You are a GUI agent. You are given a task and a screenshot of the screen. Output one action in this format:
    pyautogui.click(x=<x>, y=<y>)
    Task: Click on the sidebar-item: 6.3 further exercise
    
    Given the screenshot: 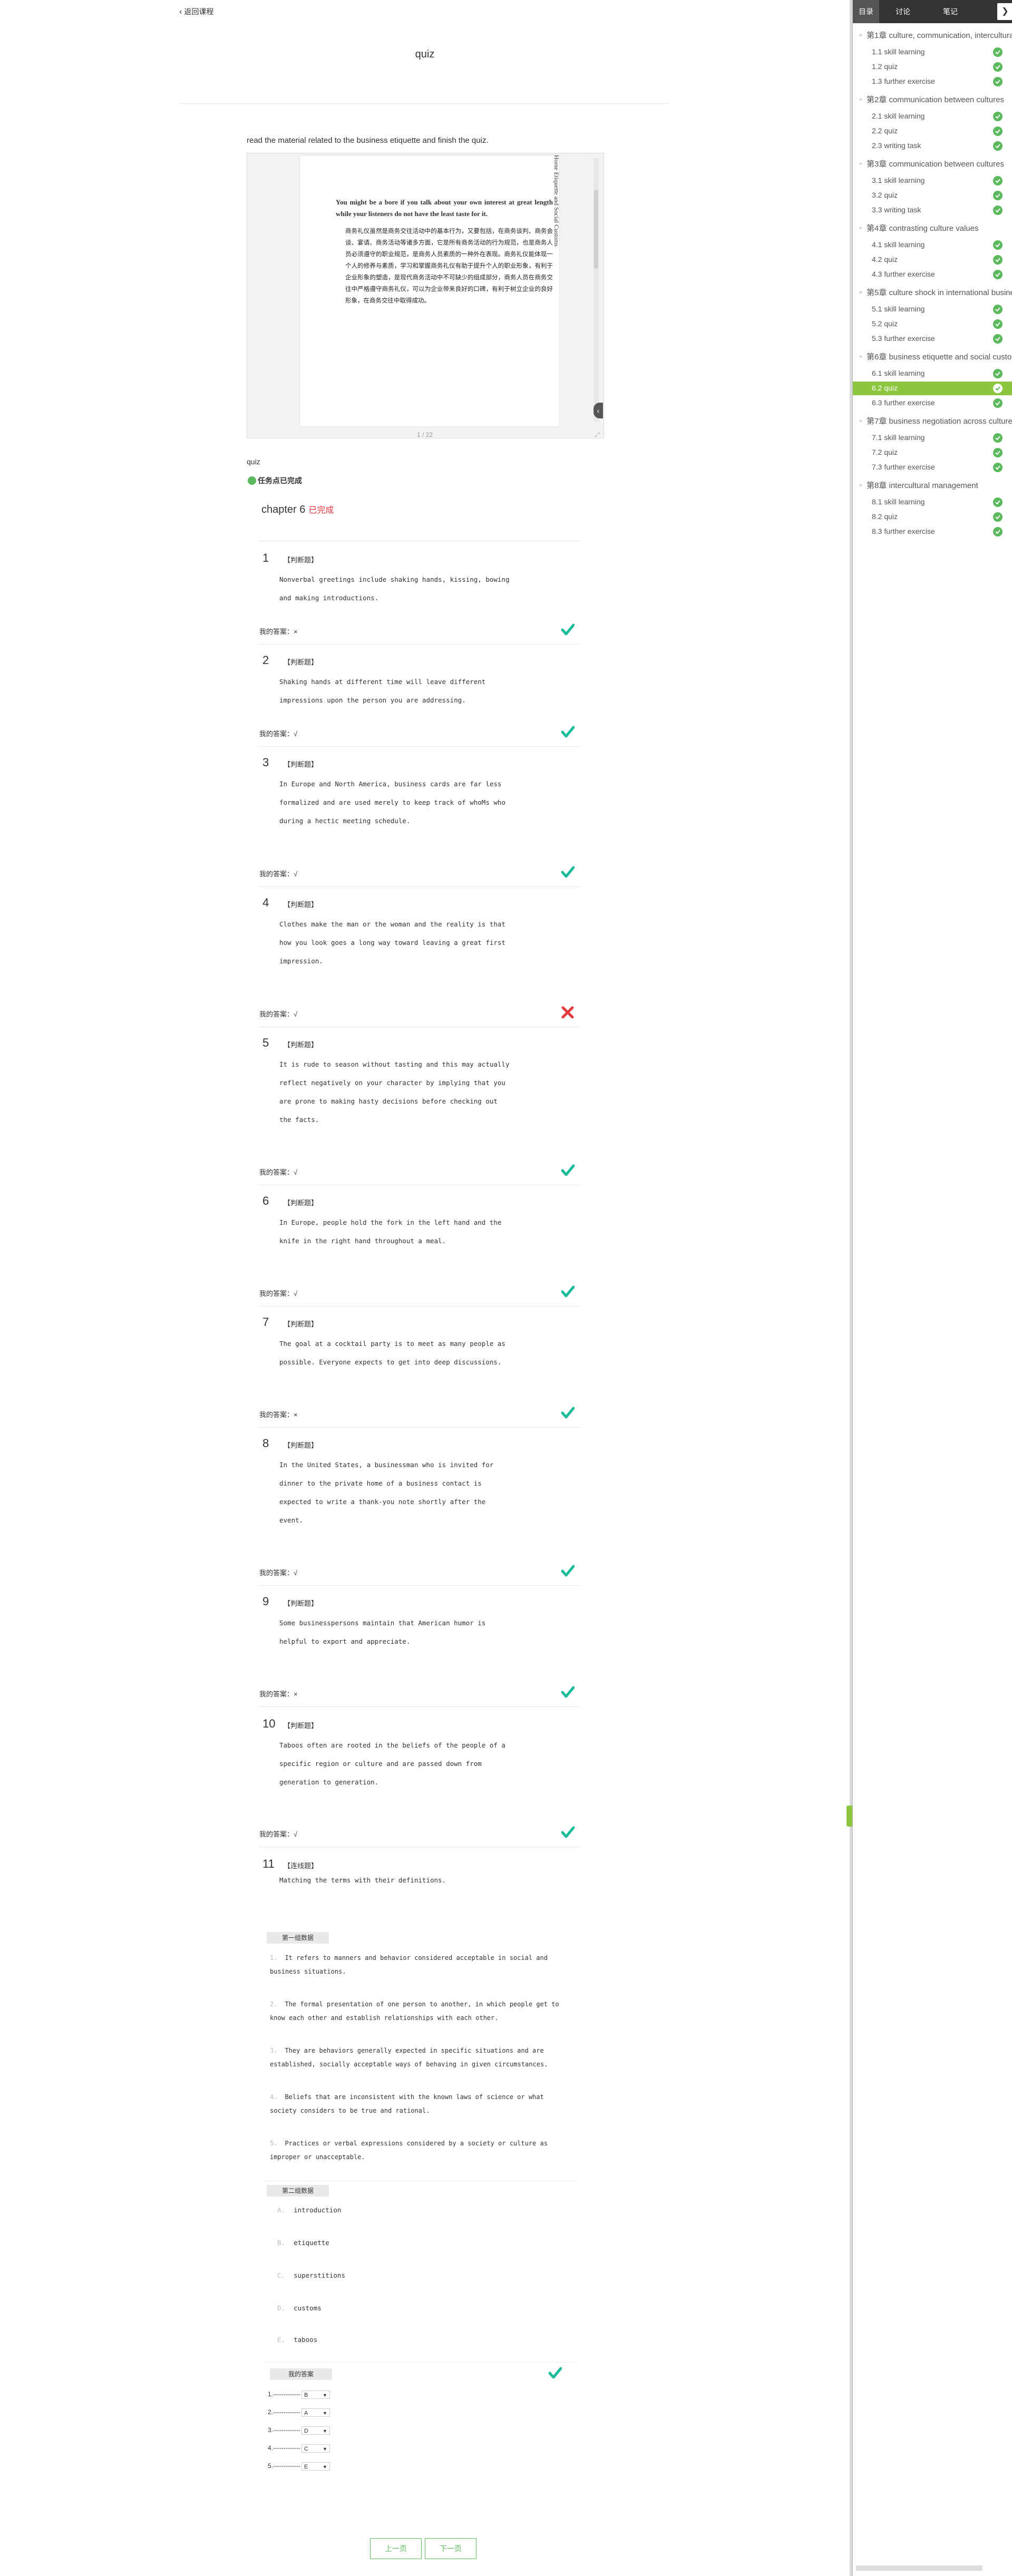 What is the action you would take?
    pyautogui.click(x=932, y=403)
    